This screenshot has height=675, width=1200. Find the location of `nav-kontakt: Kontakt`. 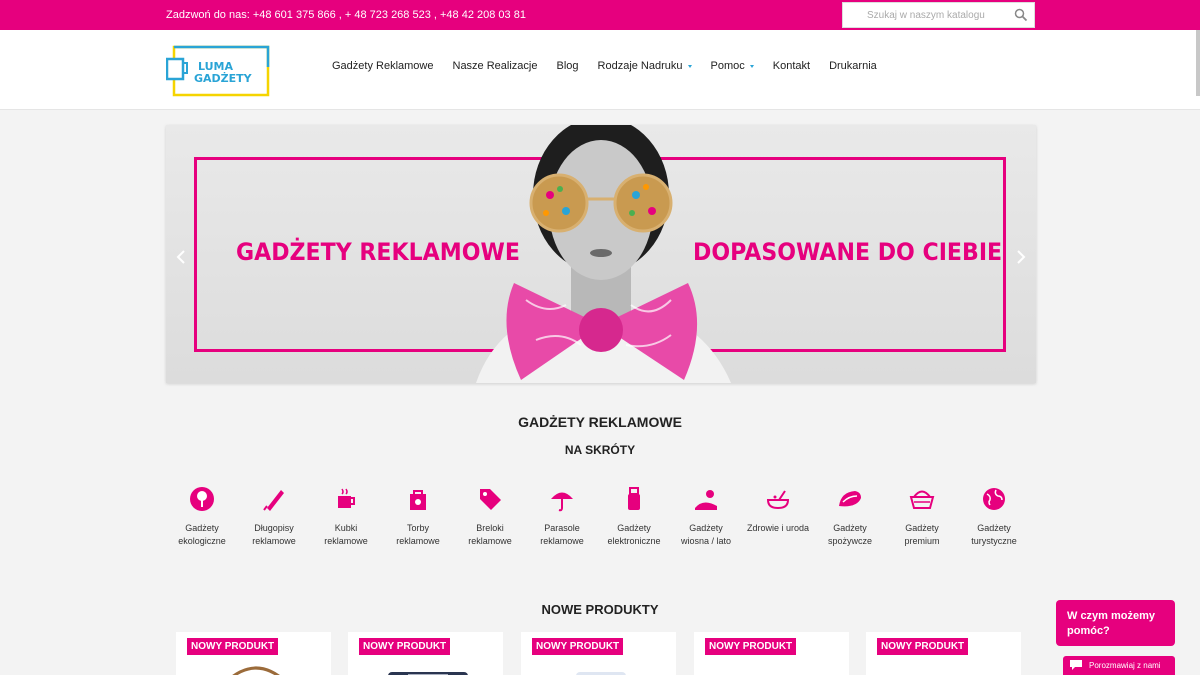

nav-kontakt: Kontakt is located at coordinates (791, 66).